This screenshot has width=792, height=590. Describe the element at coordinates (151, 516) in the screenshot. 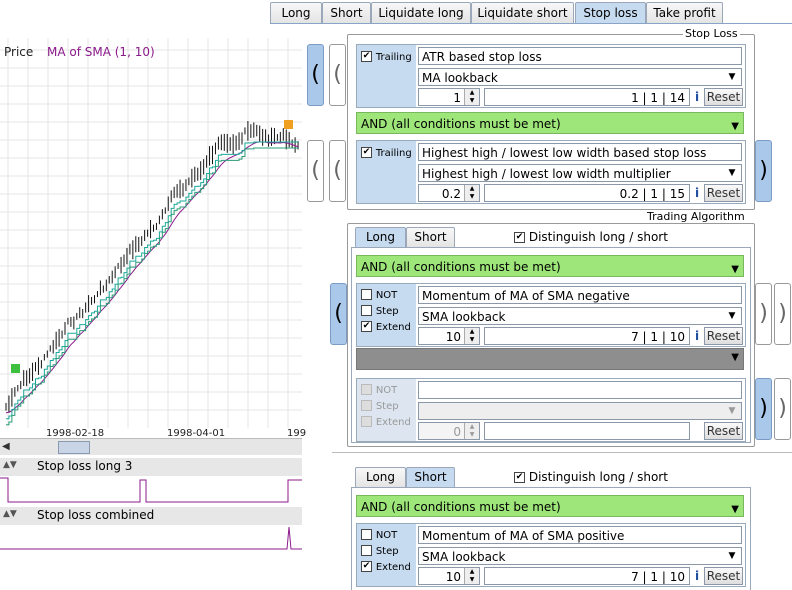

I see `indicator-header: ▲▼ Stop loss combined` at that location.